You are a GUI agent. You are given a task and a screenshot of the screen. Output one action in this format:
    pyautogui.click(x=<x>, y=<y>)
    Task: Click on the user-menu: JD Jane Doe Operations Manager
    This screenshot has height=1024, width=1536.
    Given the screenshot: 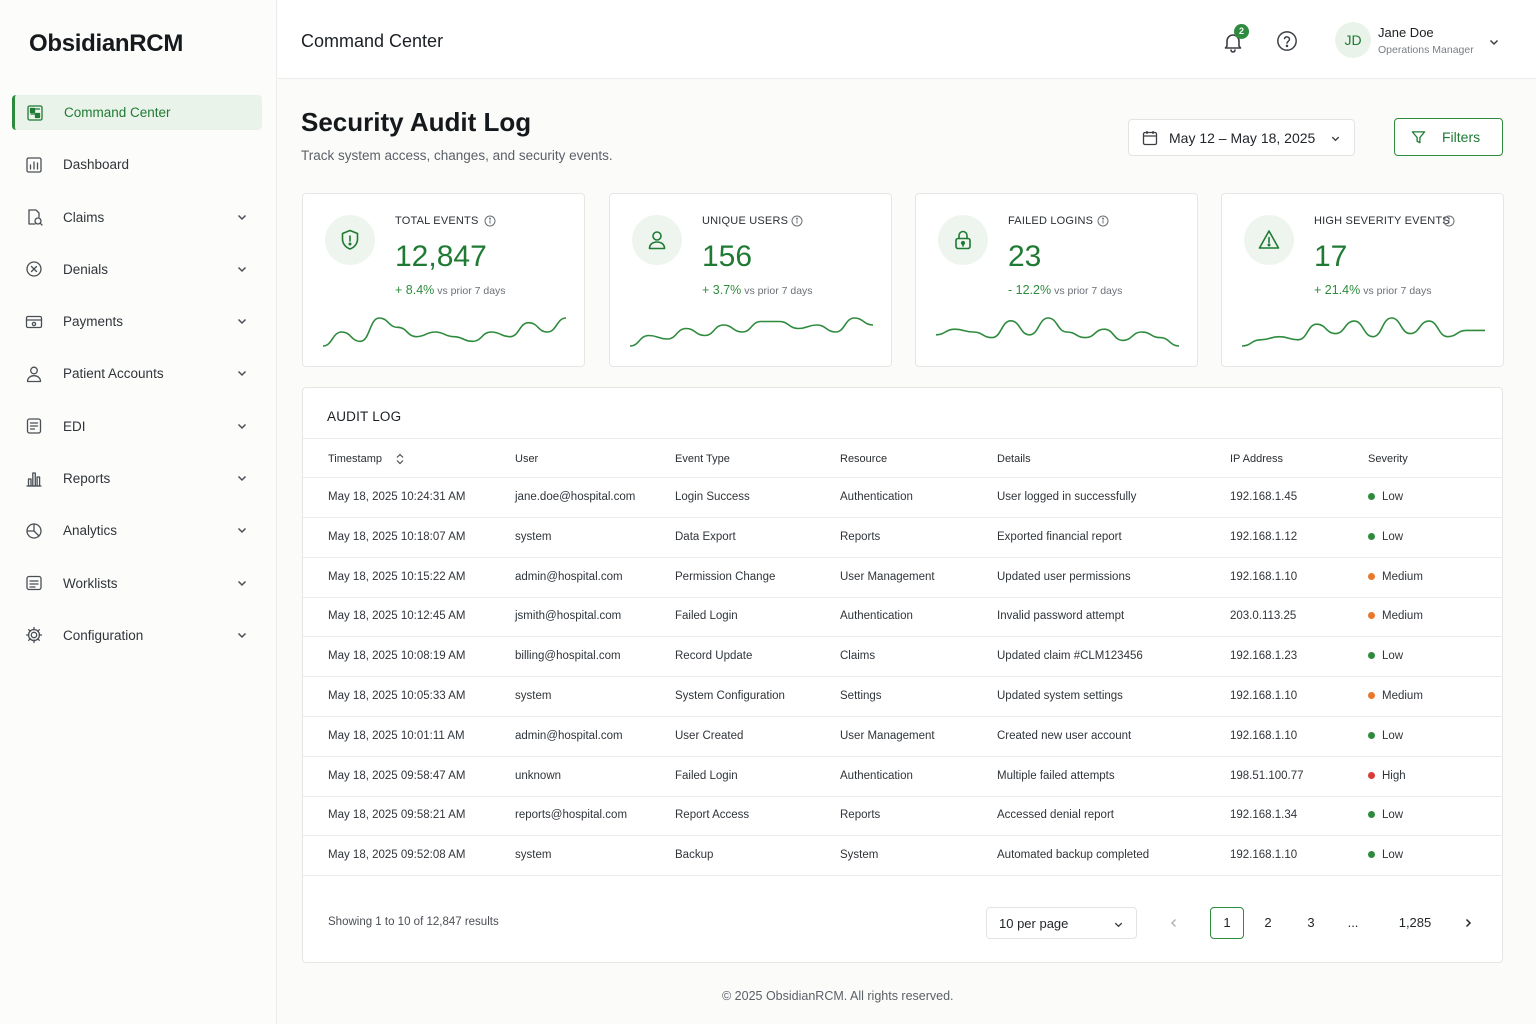 What is the action you would take?
    pyautogui.click(x=1420, y=41)
    